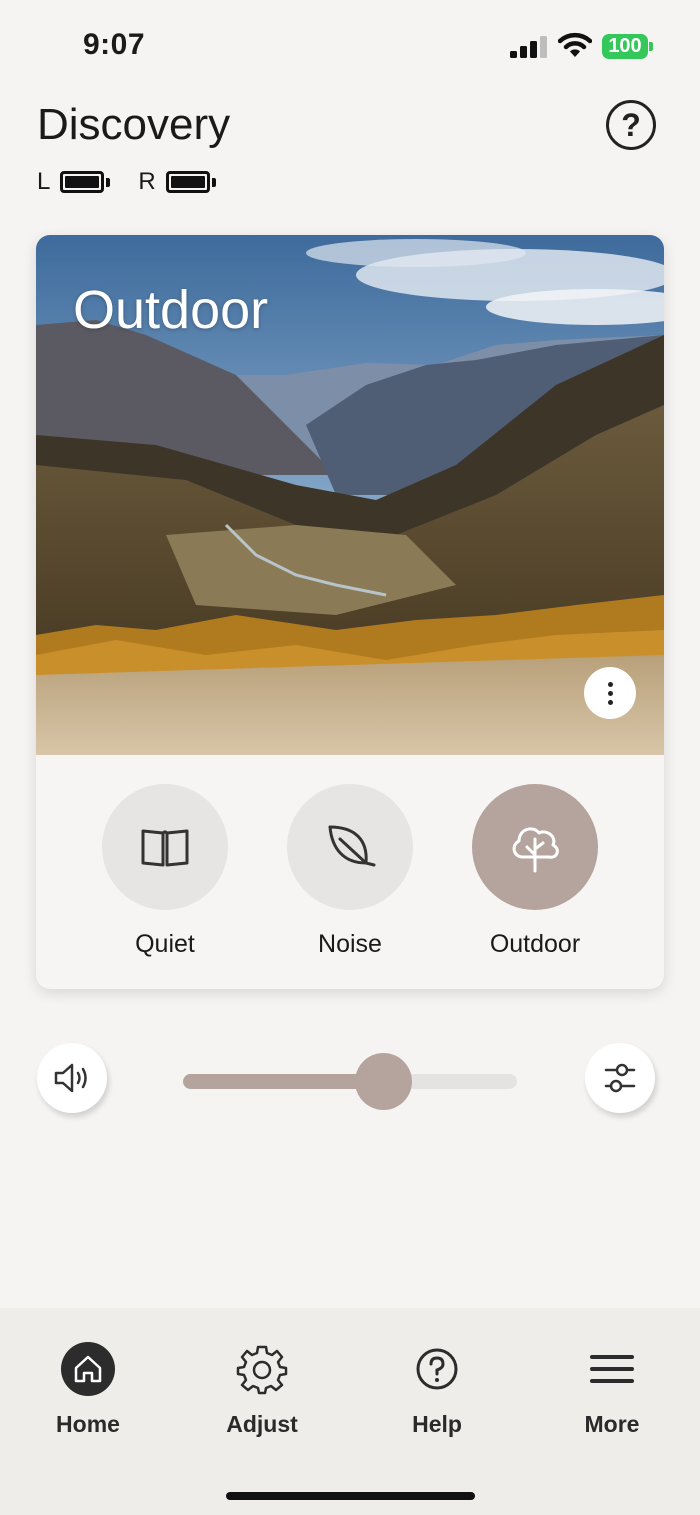 The height and width of the screenshot is (1515, 700). I want to click on nav-home: Home, so click(88, 1389).